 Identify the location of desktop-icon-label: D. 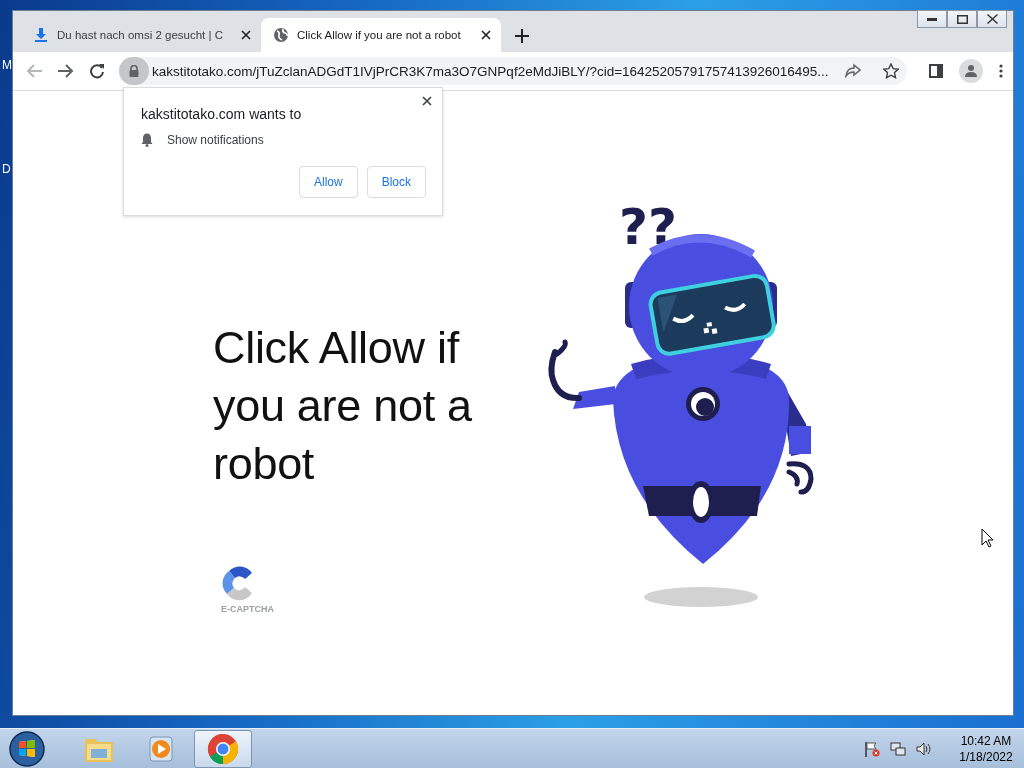
(6, 169).